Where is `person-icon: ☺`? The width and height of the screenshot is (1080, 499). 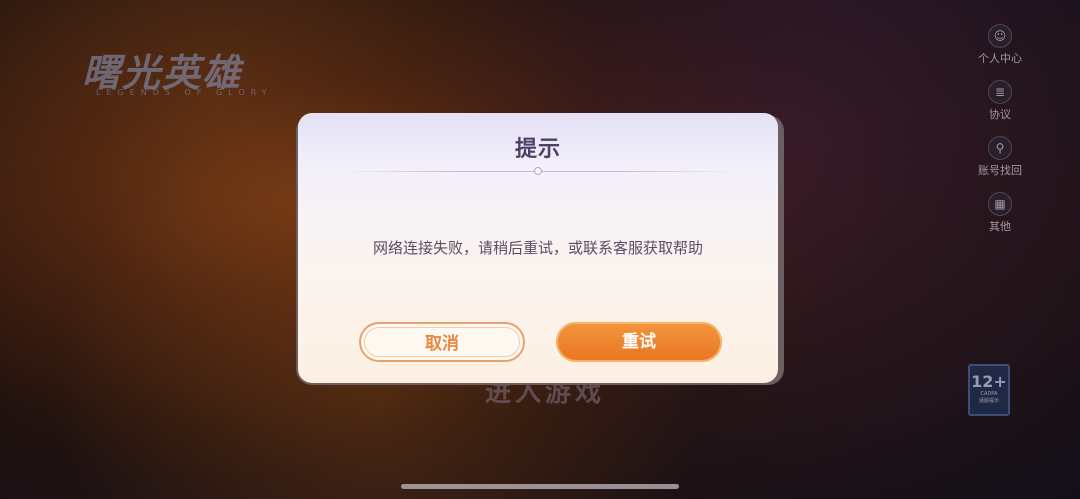 person-icon: ☺ is located at coordinates (1000, 36).